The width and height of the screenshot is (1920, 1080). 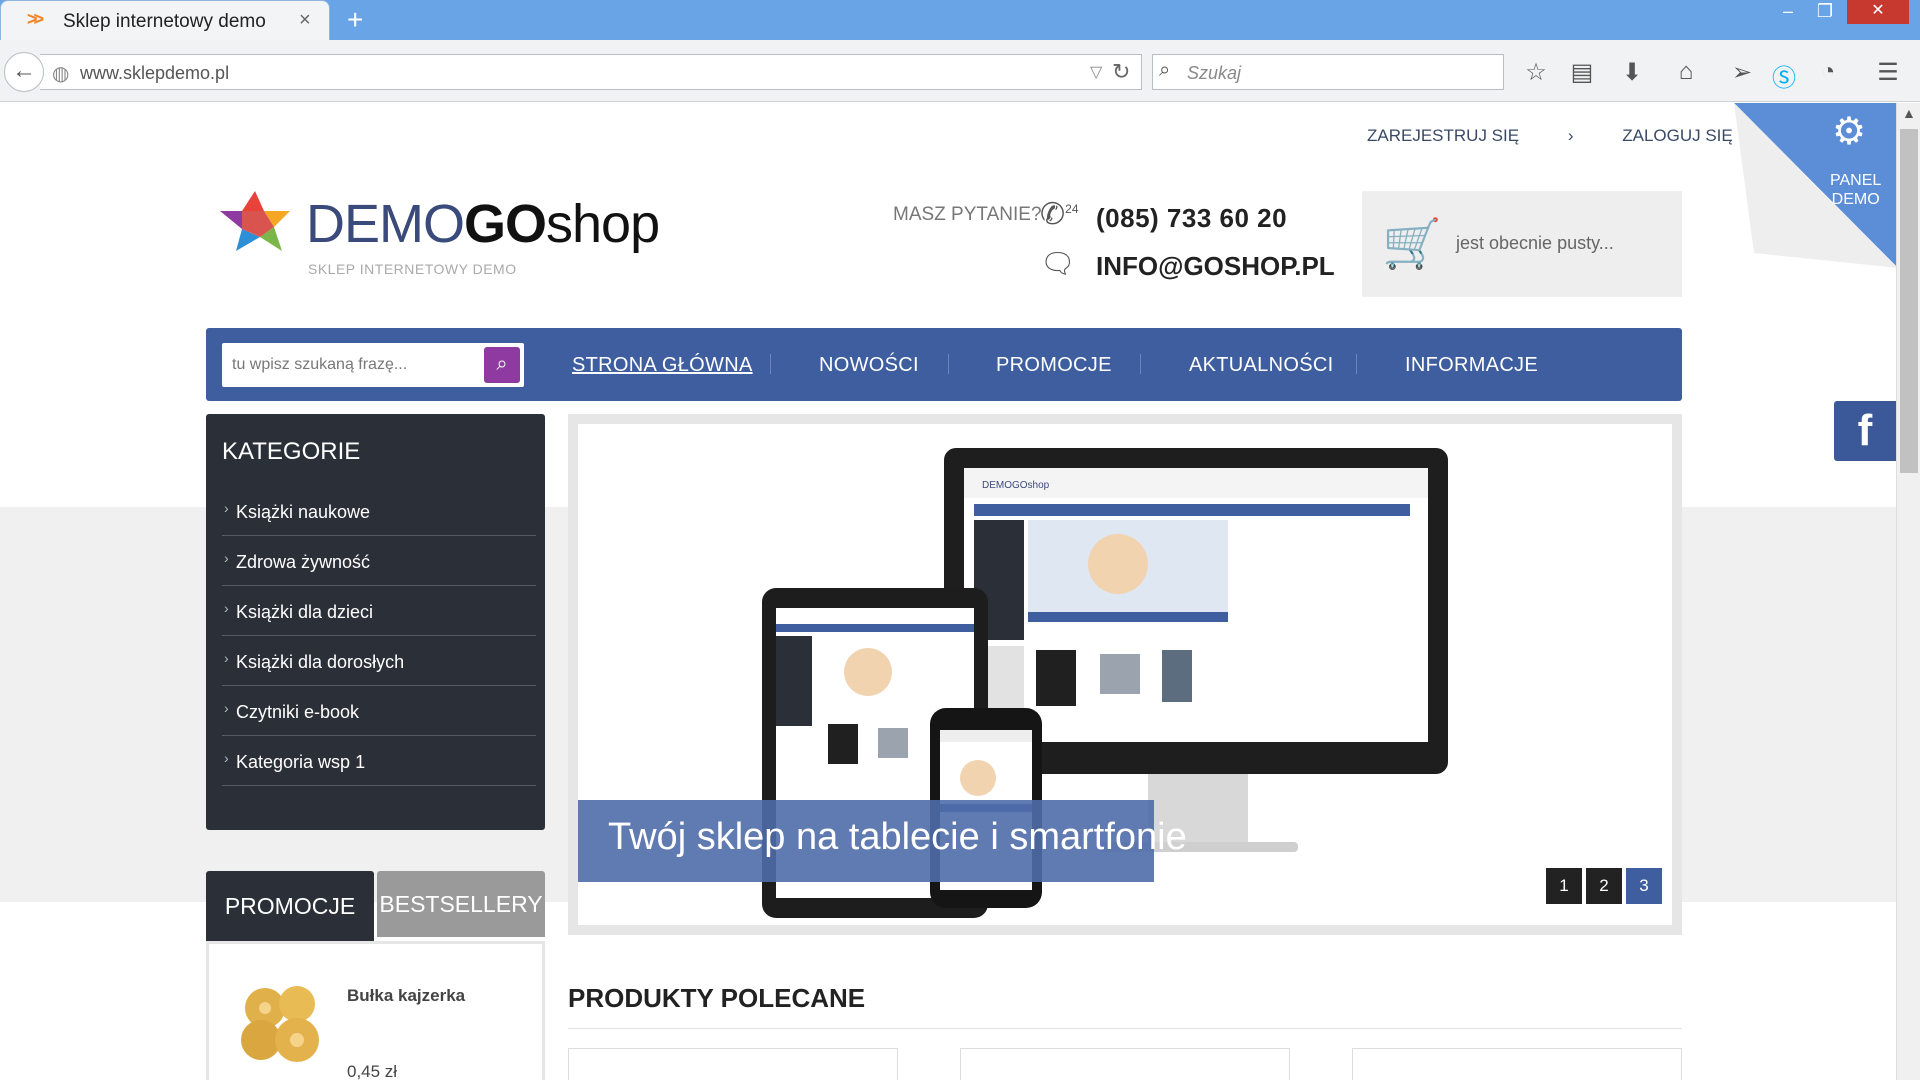 What do you see at coordinates (412, 269) in the screenshot?
I see `logo-subtitle: SKLEP INTERNETOWY DEMO` at bounding box center [412, 269].